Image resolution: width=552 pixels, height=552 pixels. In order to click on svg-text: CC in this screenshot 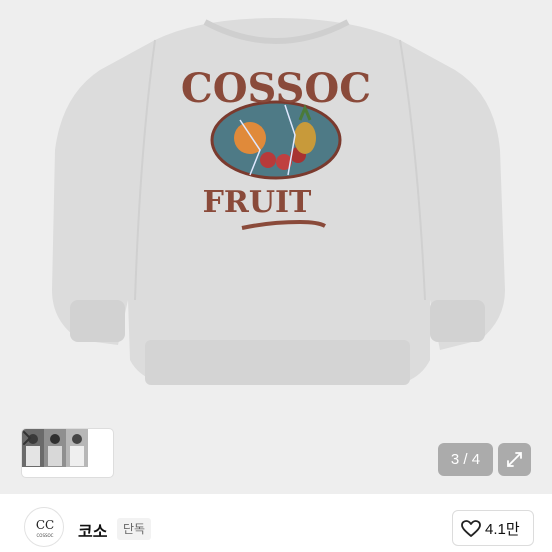, I will do `click(45, 525)`.